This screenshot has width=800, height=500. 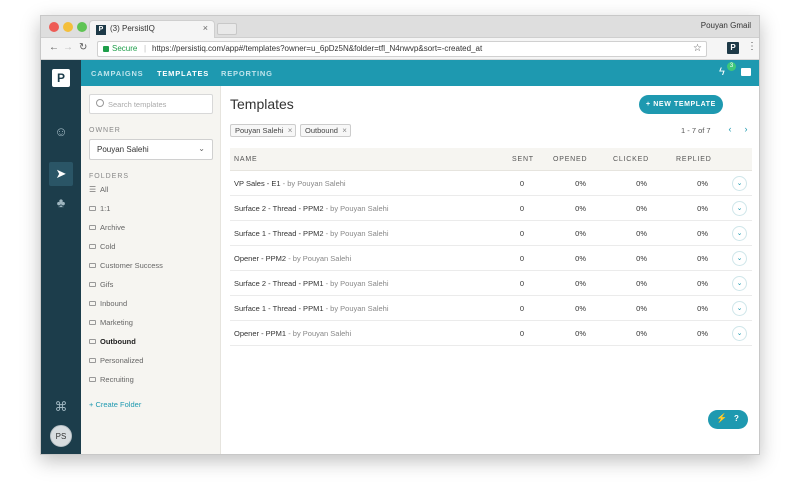 What do you see at coordinates (697, 48) in the screenshot?
I see `bookmark-star-icon: ☆` at bounding box center [697, 48].